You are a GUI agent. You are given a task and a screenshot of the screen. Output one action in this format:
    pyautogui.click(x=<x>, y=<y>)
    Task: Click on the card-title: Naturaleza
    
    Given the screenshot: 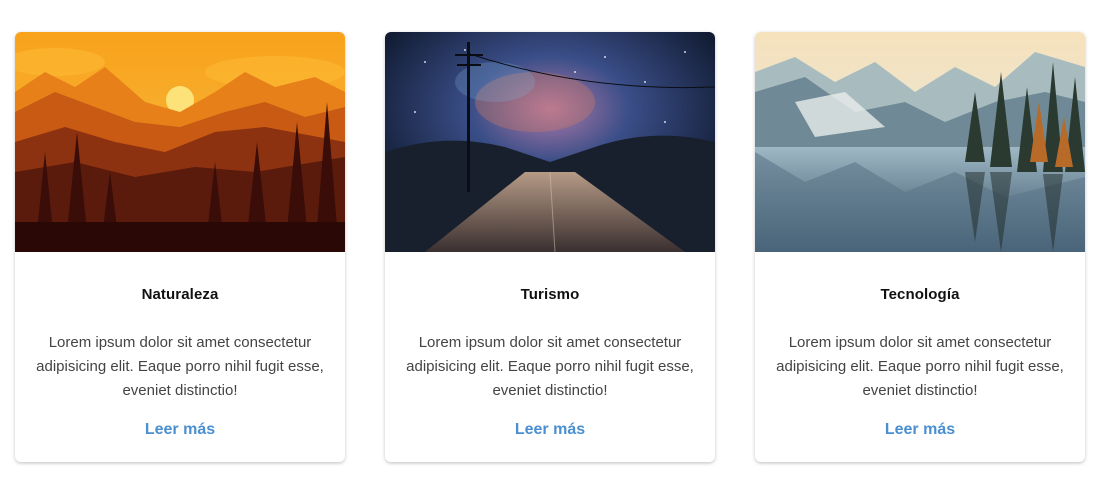 What is the action you would take?
    pyautogui.click(x=180, y=294)
    